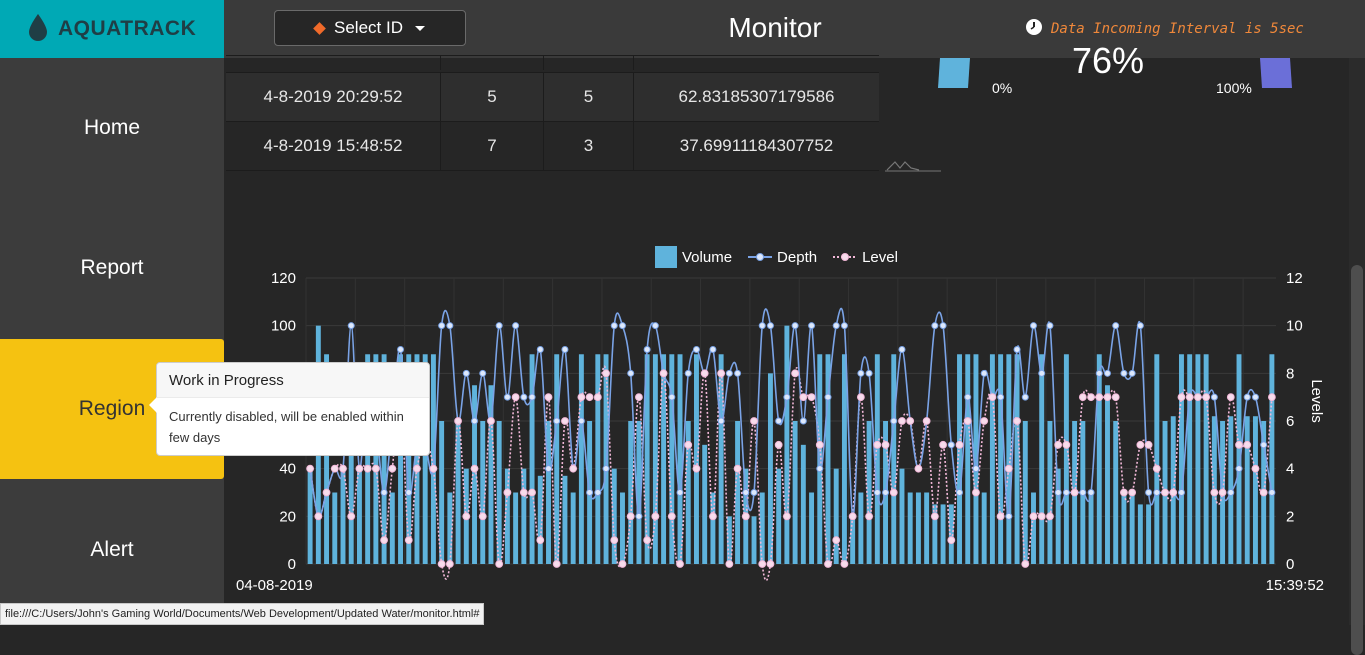 The image size is (1365, 655). Describe the element at coordinates (112, 29) in the screenshot. I see `brand-logo: AQUATRACK` at that location.